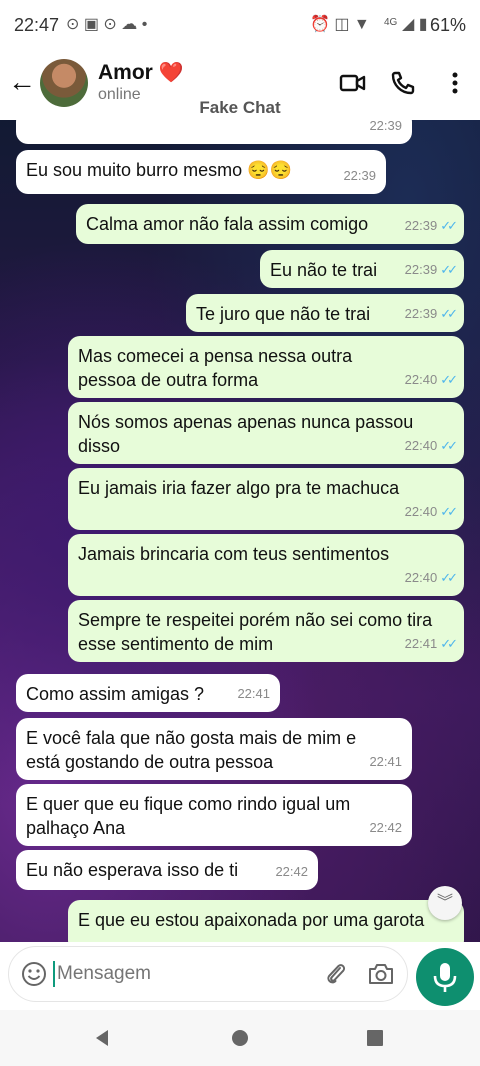  Describe the element at coordinates (22, 82) in the screenshot. I see `back-arrow-icon: ←` at that location.